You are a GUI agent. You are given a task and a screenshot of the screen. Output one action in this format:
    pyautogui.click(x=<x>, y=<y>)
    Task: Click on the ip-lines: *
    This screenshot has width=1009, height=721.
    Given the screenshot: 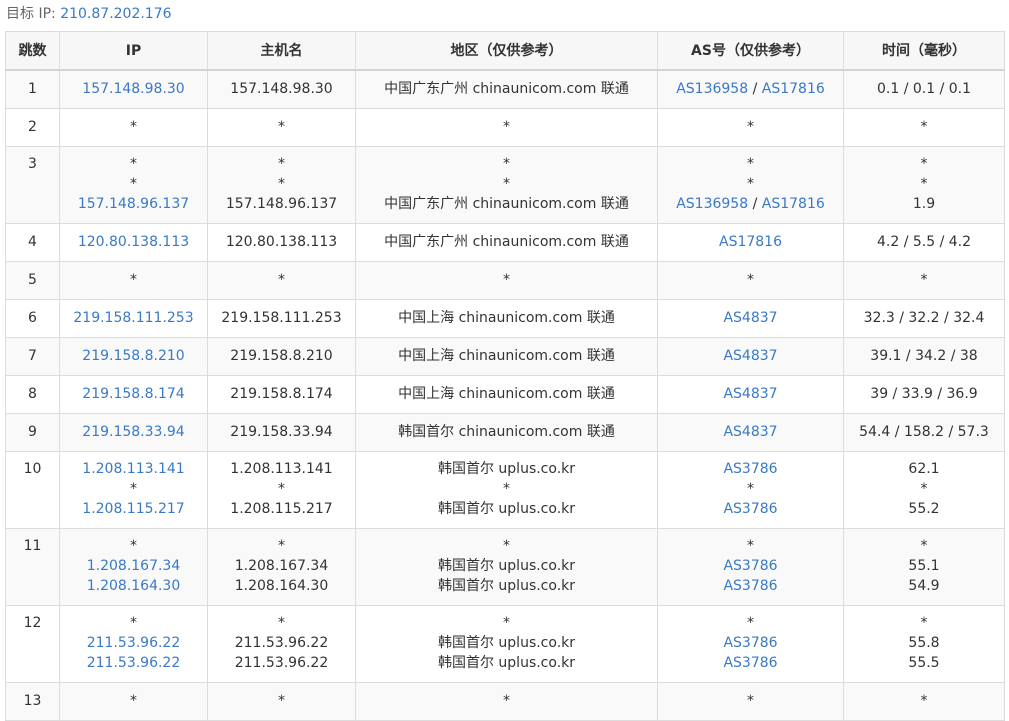 What is the action you would take?
    pyautogui.click(x=134, y=124)
    